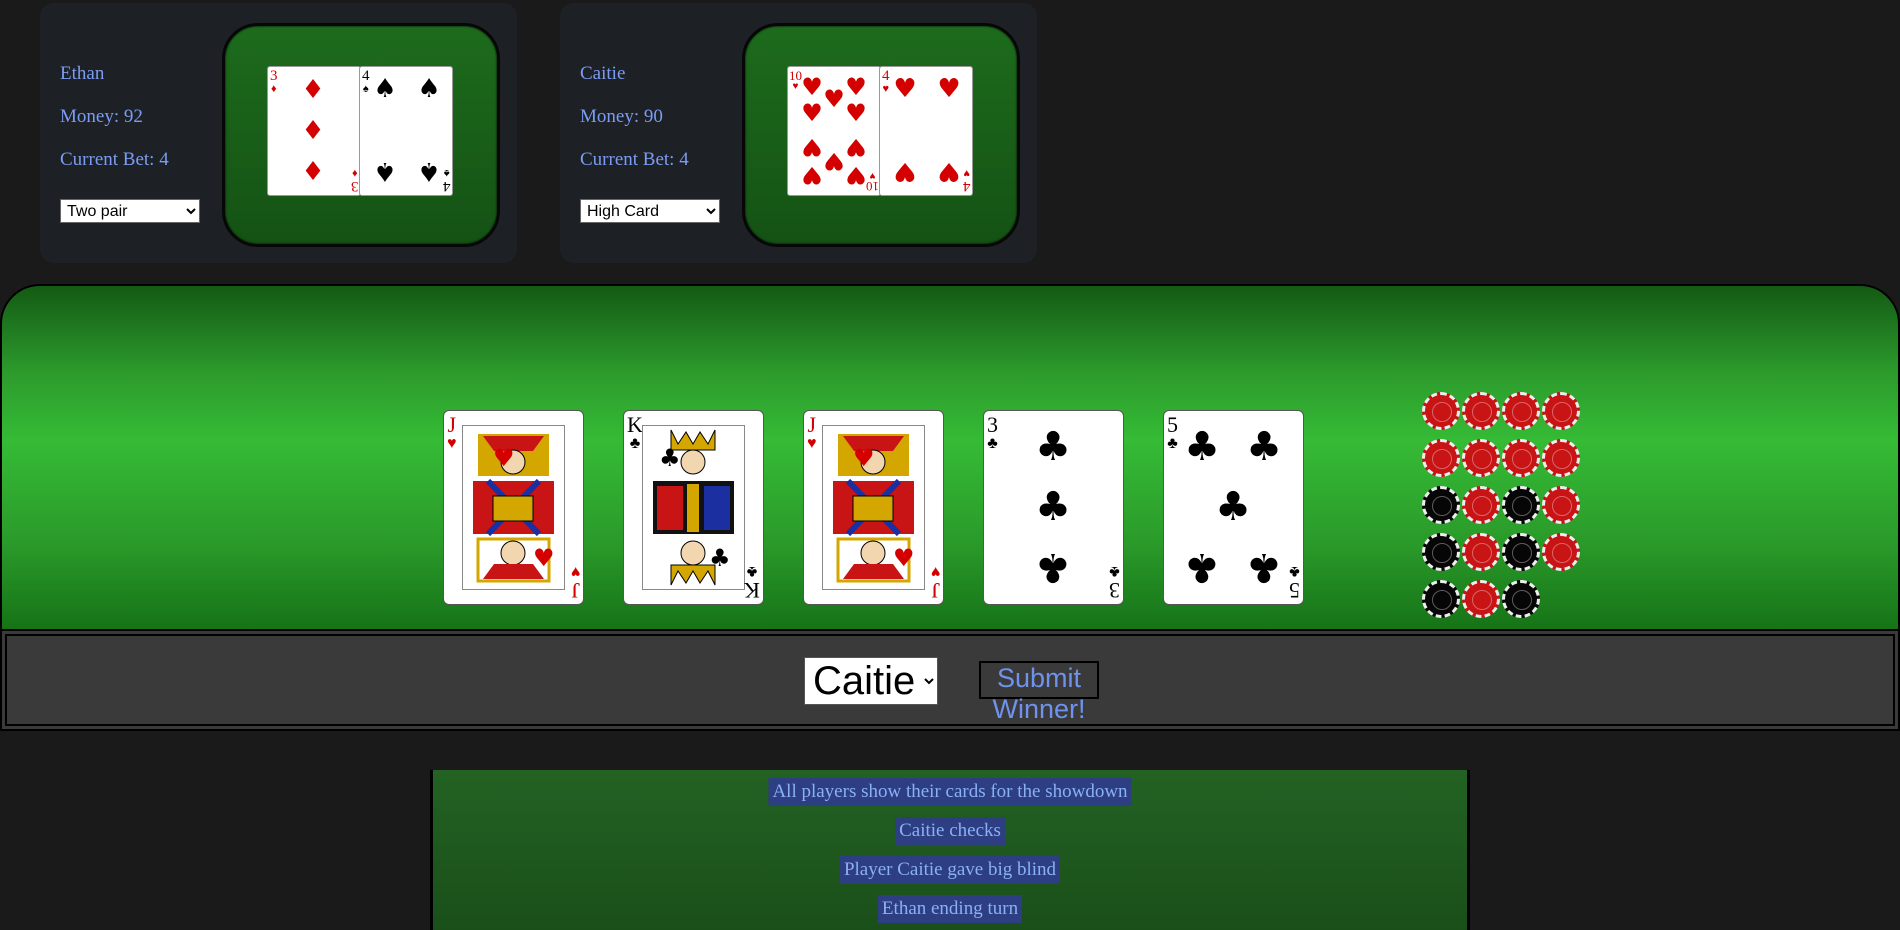  I want to click on player-info: Caitie Money: 90 Current Bet: 4, so click(634, 127).